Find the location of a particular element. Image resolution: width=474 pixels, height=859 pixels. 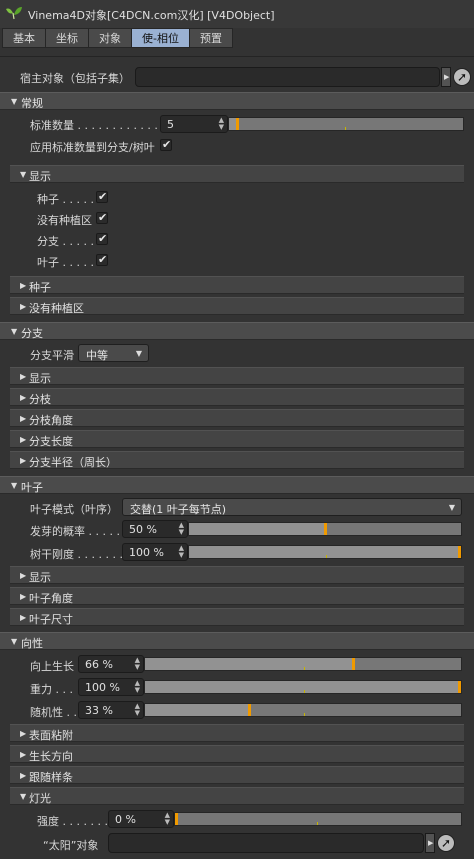

display-seed-label: 种子 . . . . . is located at coordinates (65, 199).